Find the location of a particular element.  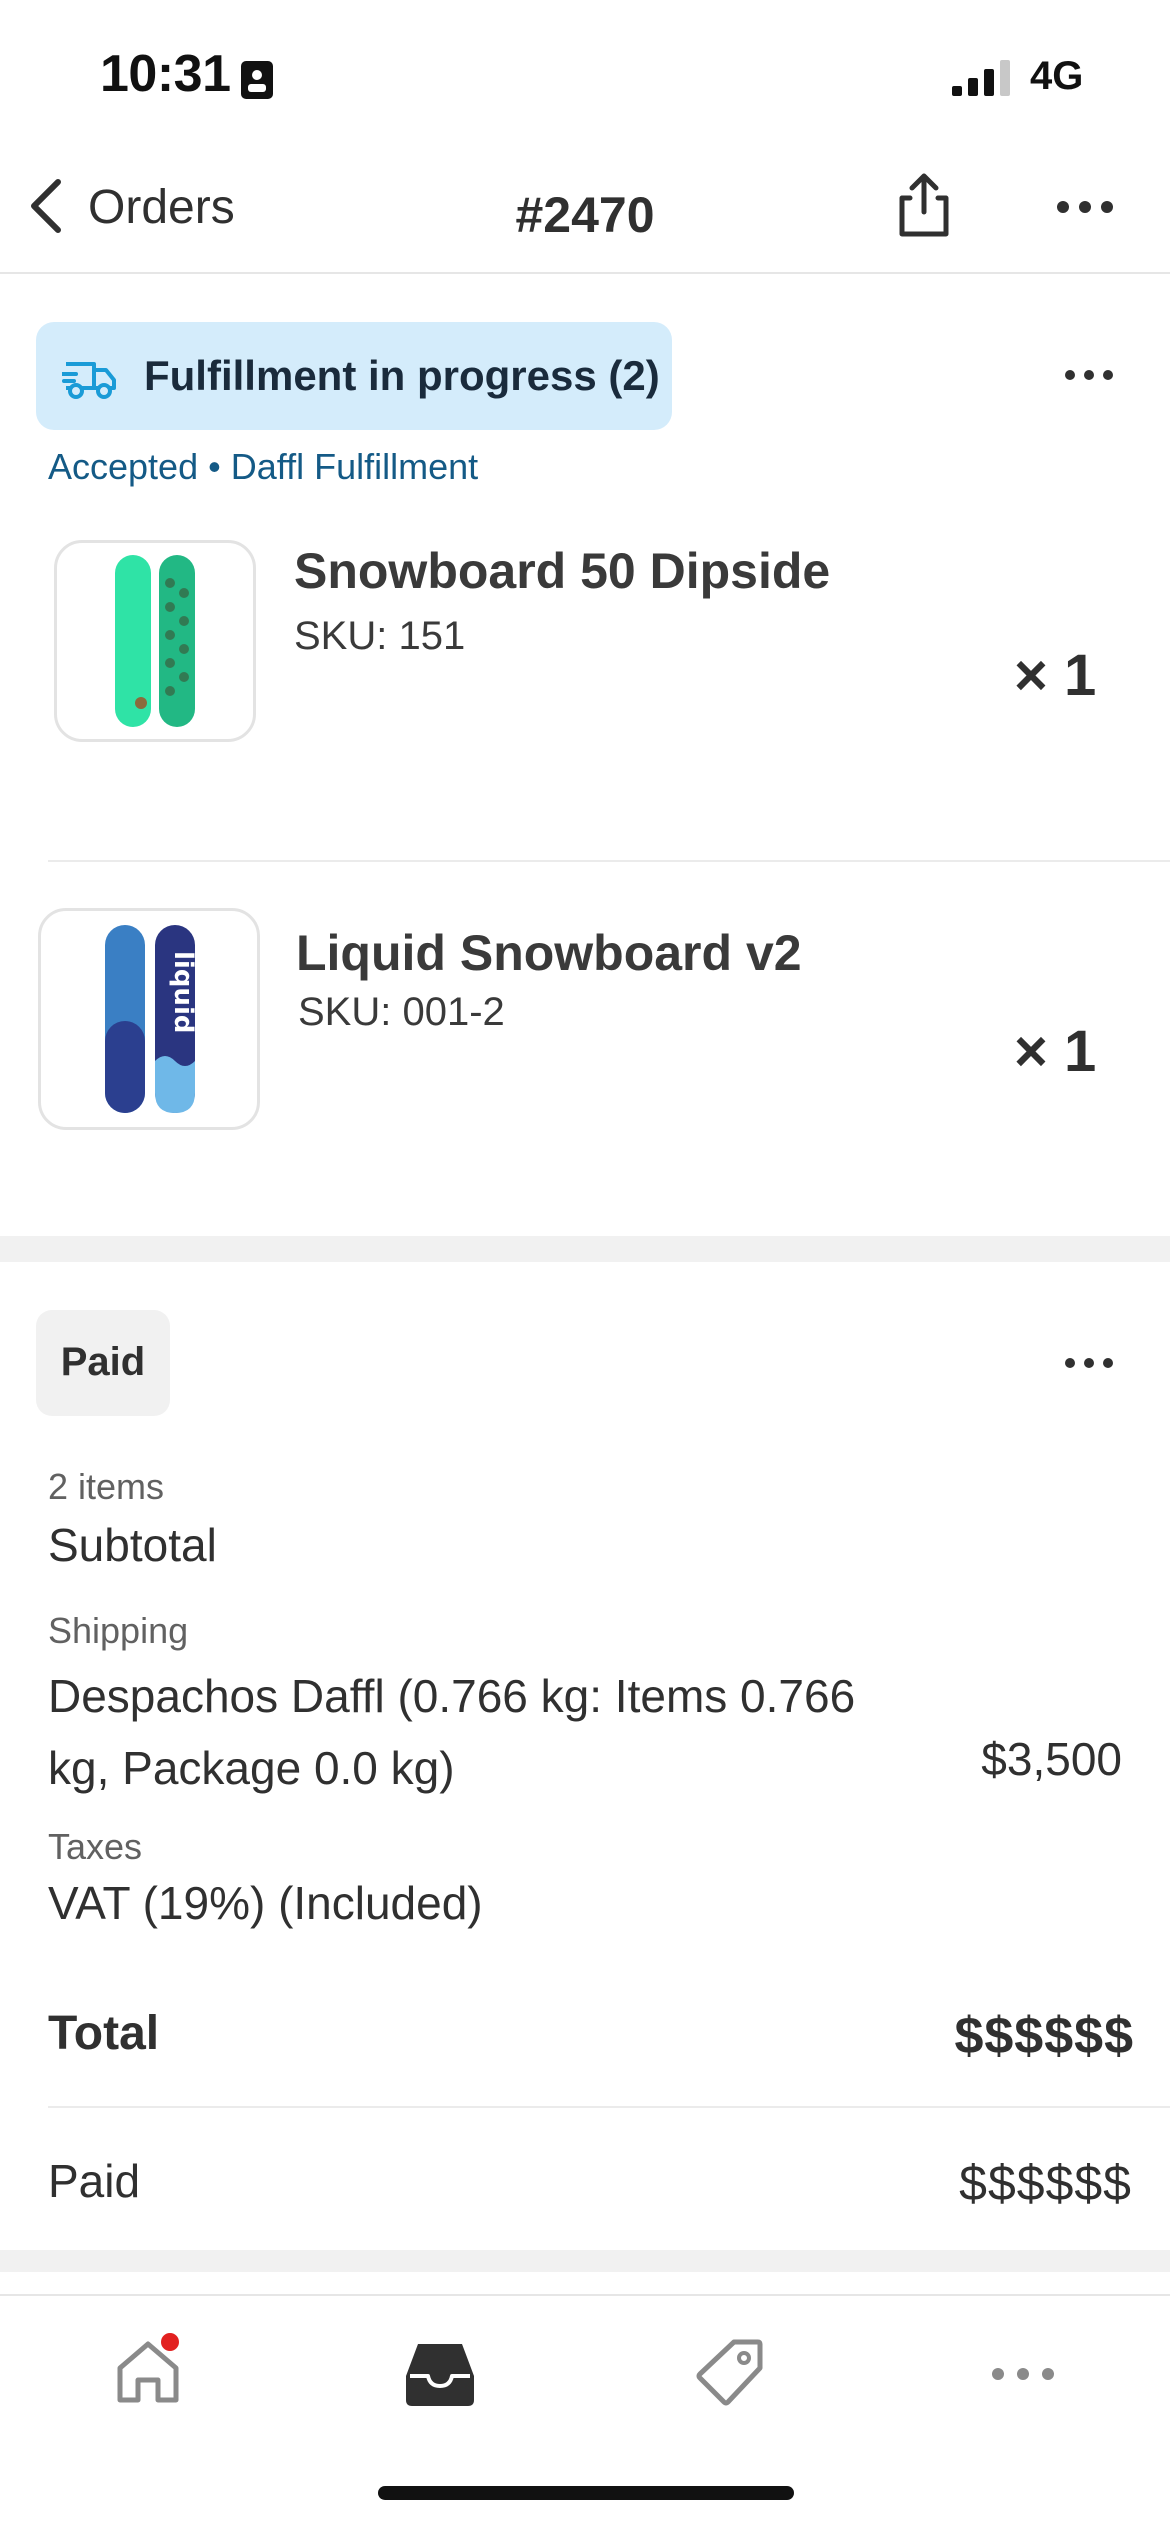

tax-line: VAT (19%) (Included) is located at coordinates (265, 1903).